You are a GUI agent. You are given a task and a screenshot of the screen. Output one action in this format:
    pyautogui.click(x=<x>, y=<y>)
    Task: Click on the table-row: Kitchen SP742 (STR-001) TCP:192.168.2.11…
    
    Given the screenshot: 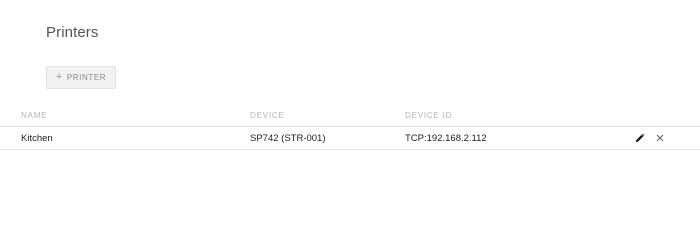 What is the action you would take?
    pyautogui.click(x=350, y=138)
    